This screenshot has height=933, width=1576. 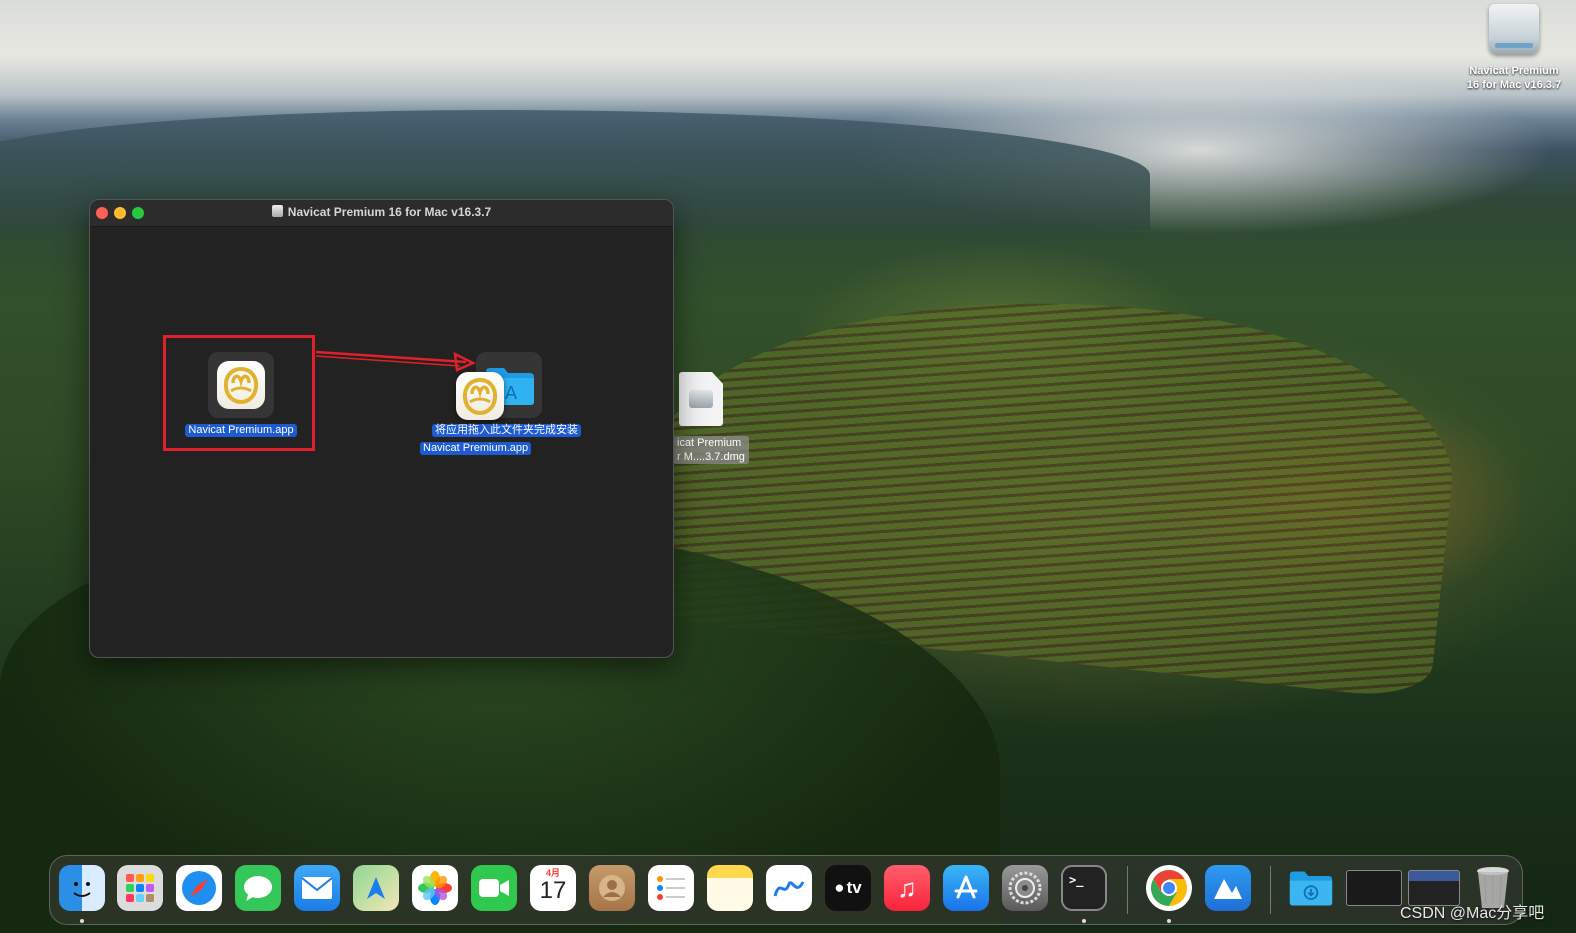 I want to click on recent-window-thumbnail, so click(x=1374, y=888).